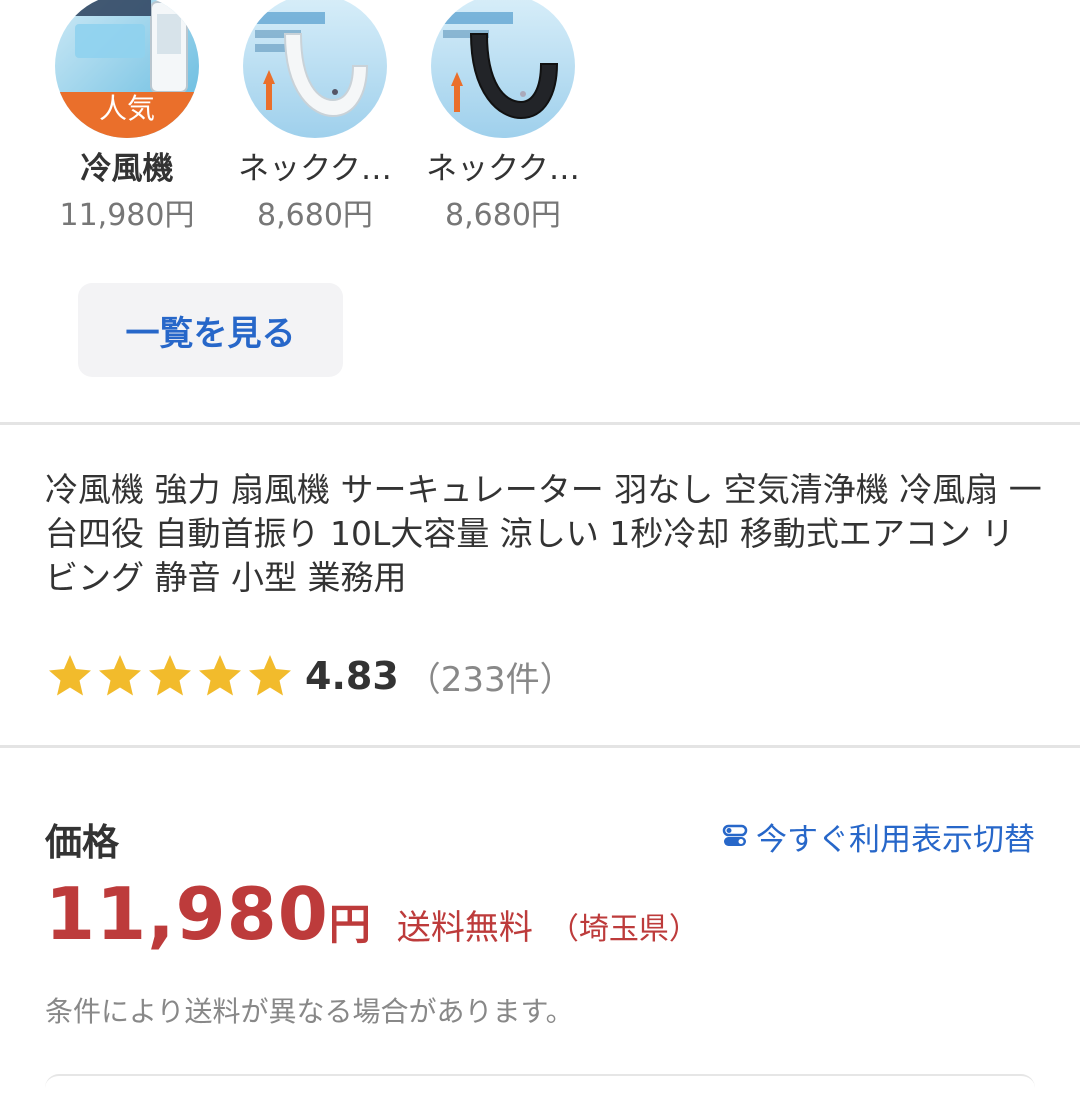  What do you see at coordinates (126, 108) in the screenshot?
I see `popular-badge: 人気` at bounding box center [126, 108].